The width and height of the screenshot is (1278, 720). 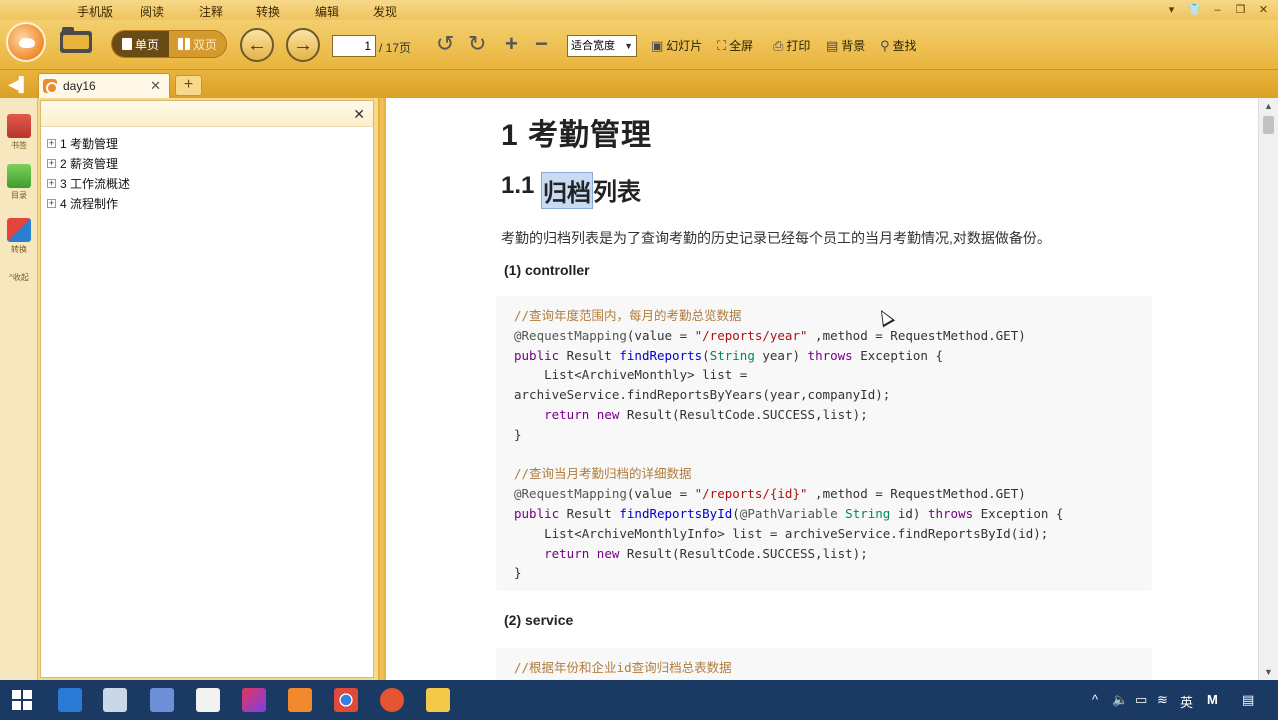 What do you see at coordinates (115, 700) in the screenshot?
I see `app-window-icon` at bounding box center [115, 700].